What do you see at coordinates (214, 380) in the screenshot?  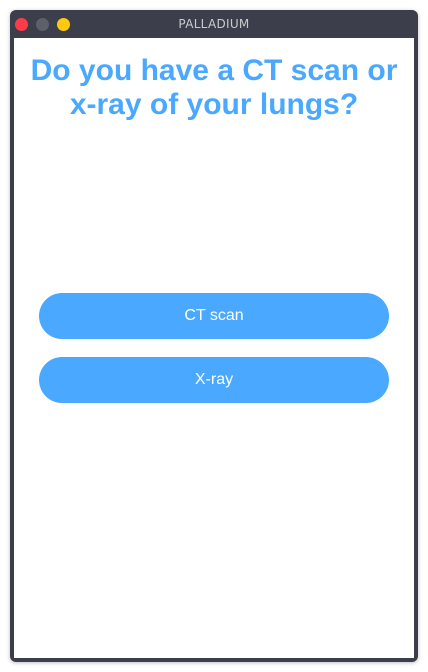 I see `x-ray-button: X-ray` at bounding box center [214, 380].